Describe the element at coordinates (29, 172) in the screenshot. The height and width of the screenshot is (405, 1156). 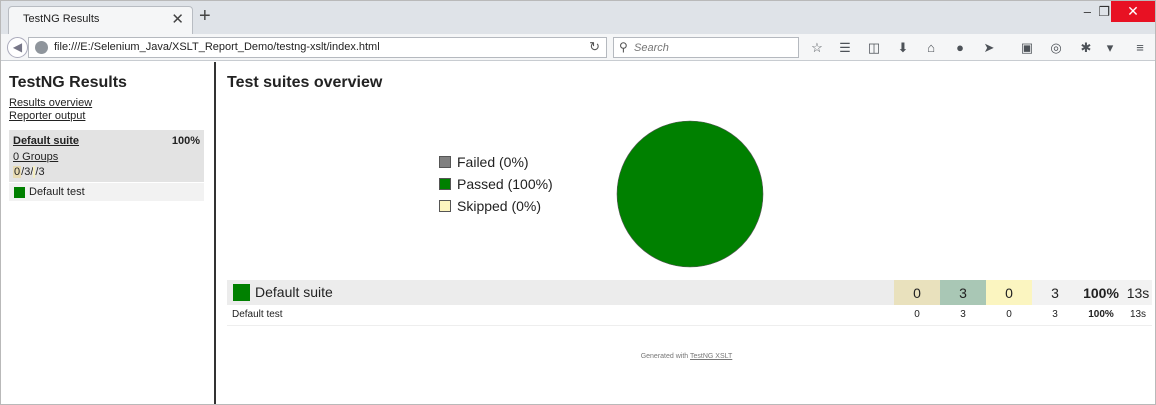
I see `suite-counts: 0/3//3` at that location.